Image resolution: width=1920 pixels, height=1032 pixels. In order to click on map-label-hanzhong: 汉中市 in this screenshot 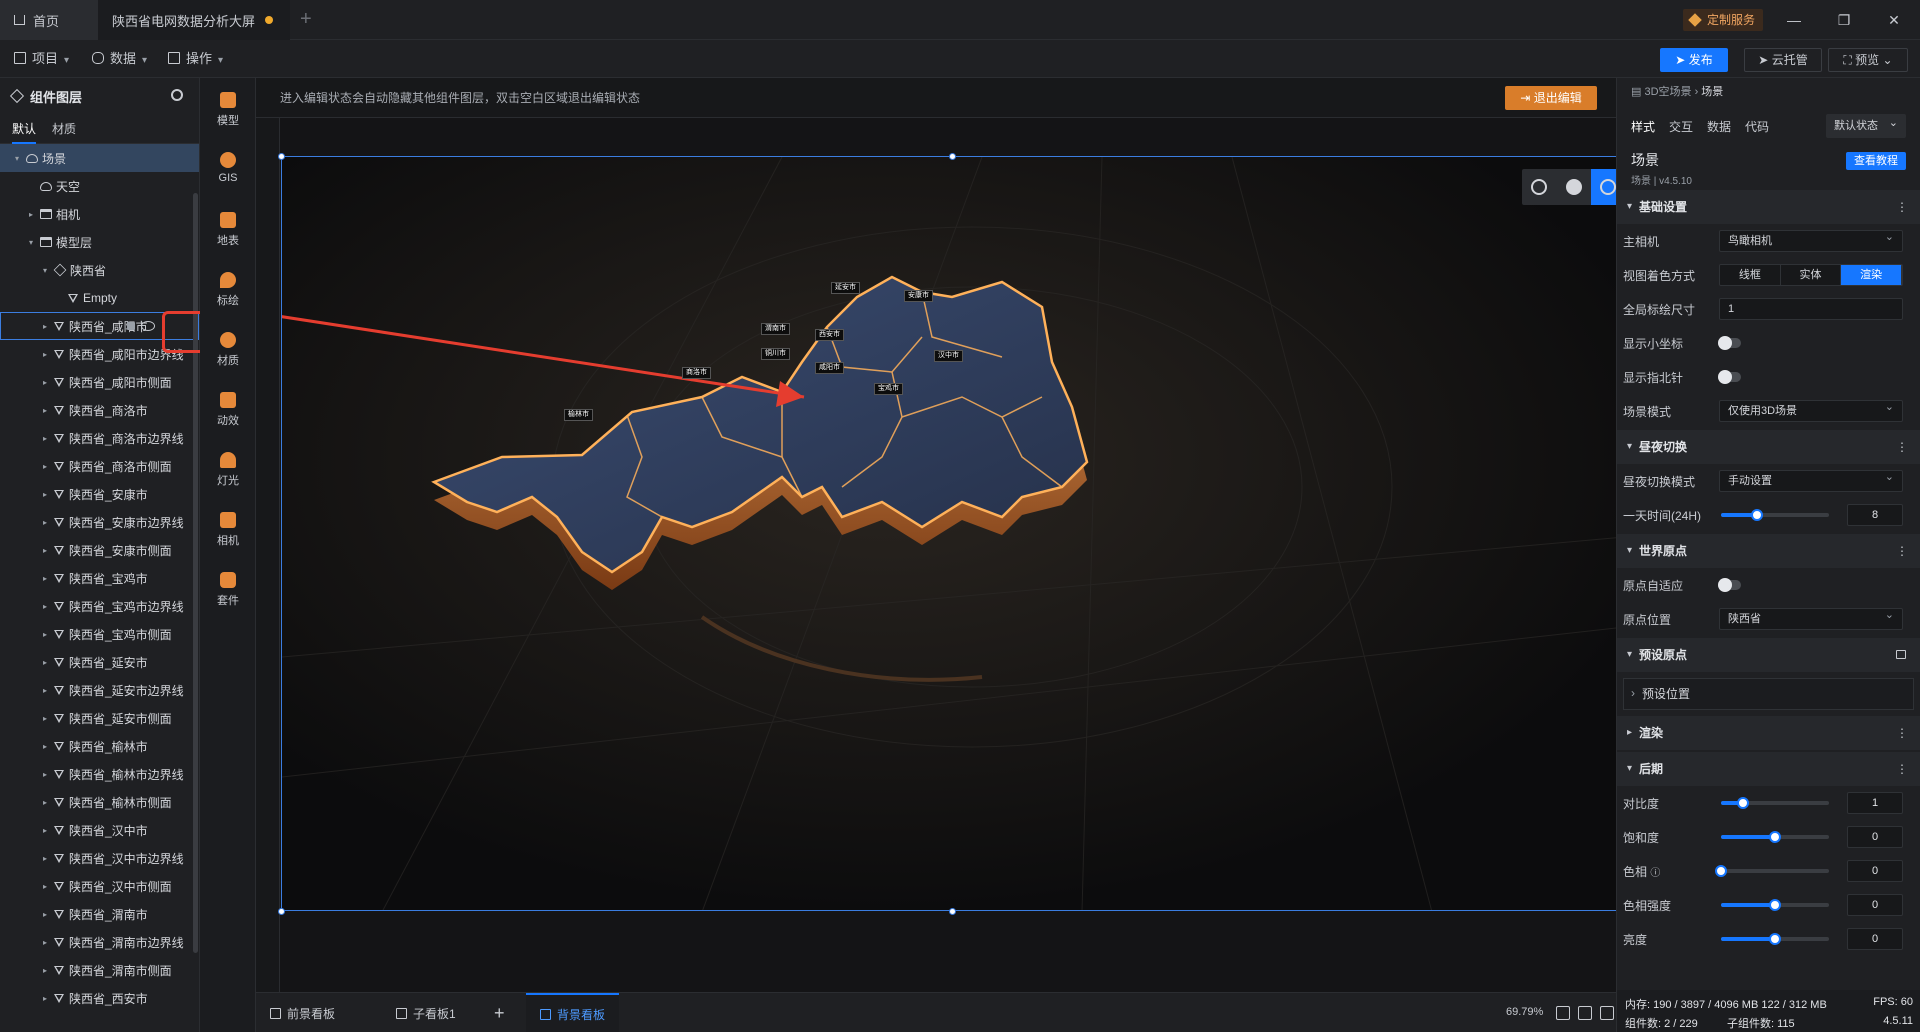, I will do `click(948, 356)`.